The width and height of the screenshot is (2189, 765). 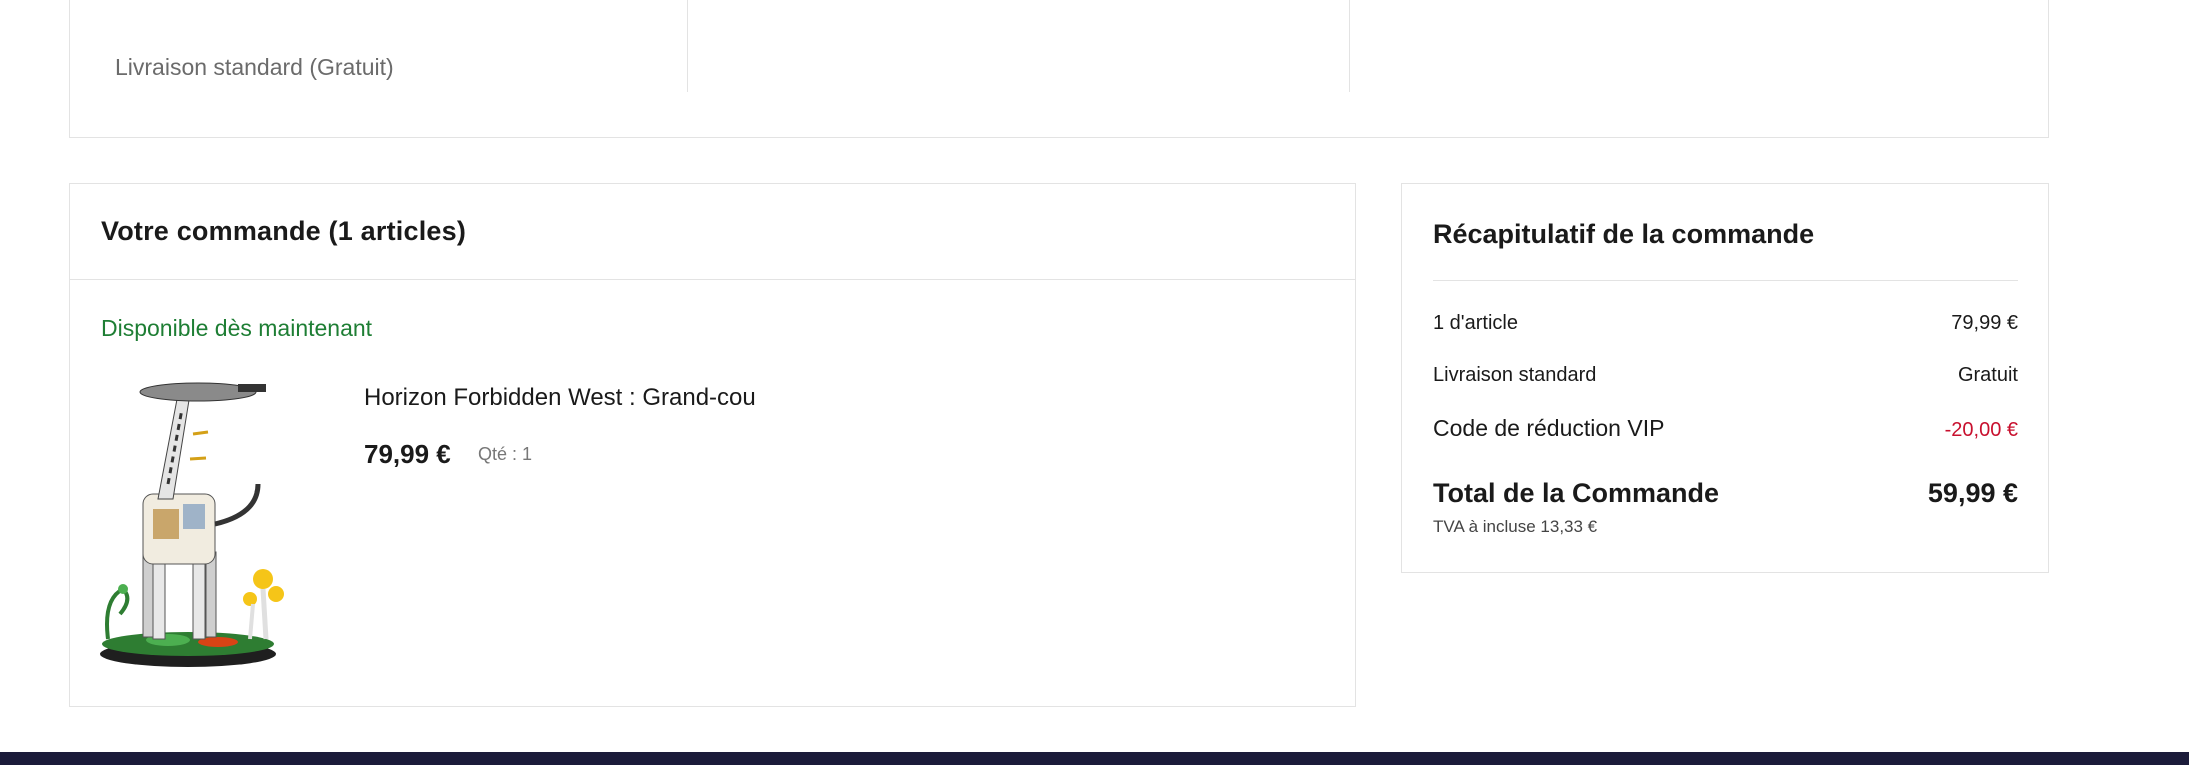 I want to click on product-quantity: Qté : 1, so click(x=505, y=454).